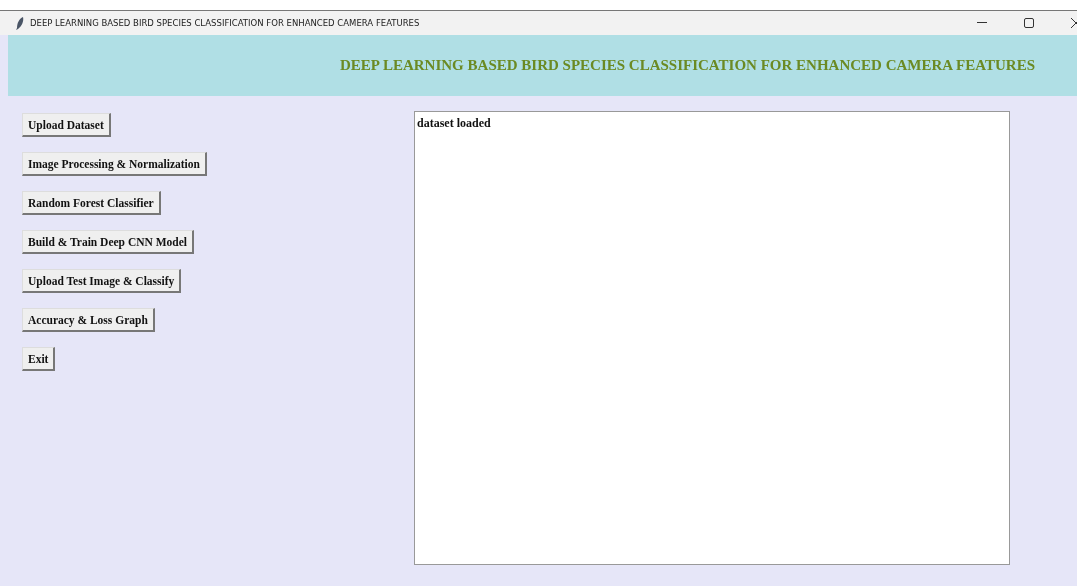 The height and width of the screenshot is (586, 1077). I want to click on feather-icon, so click(20, 23).